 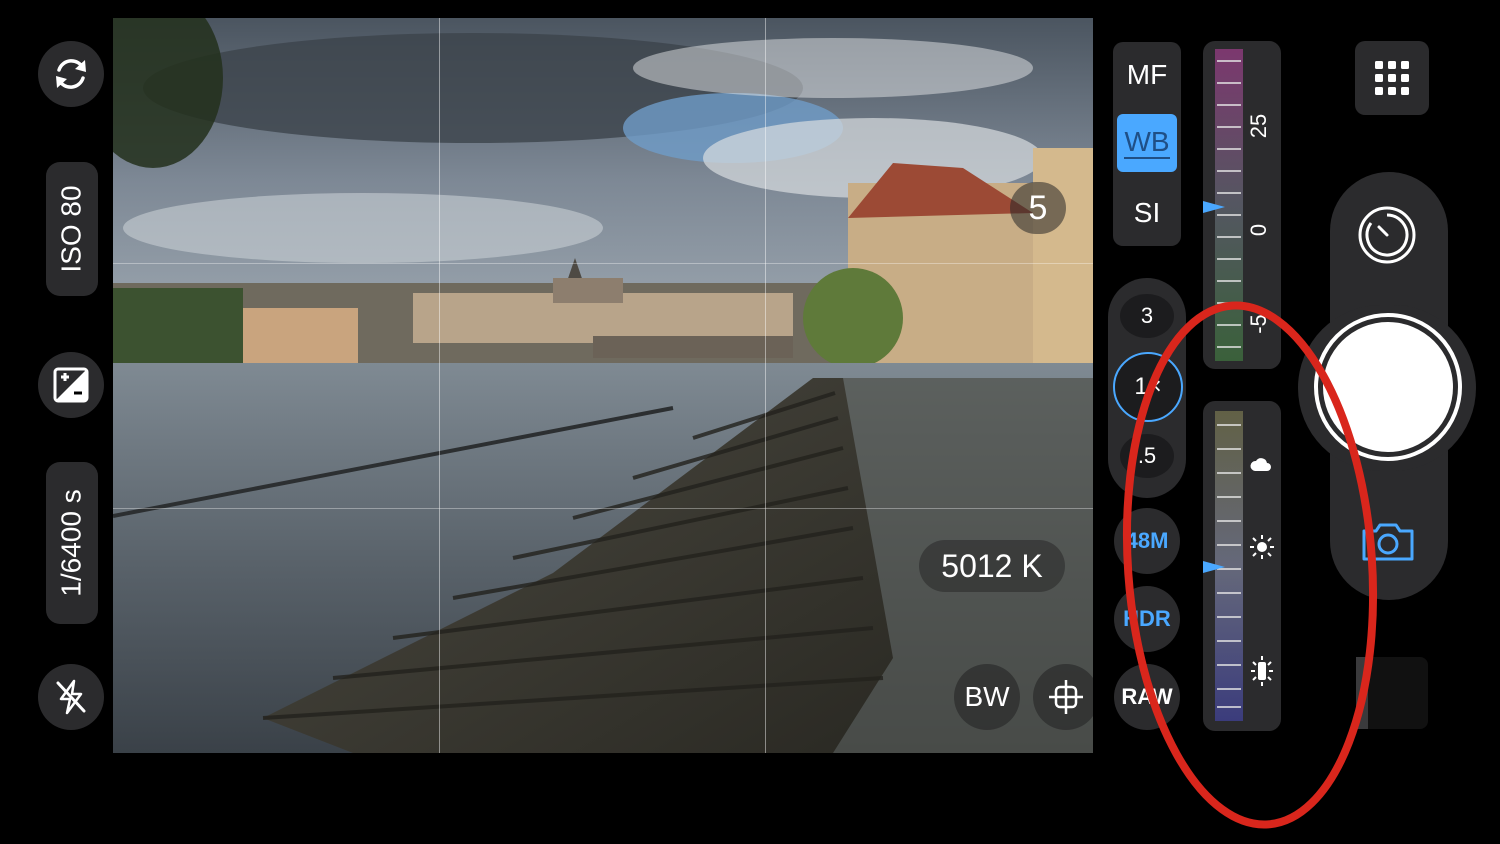 I want to click on app-grid-icon, so click(x=1392, y=78).